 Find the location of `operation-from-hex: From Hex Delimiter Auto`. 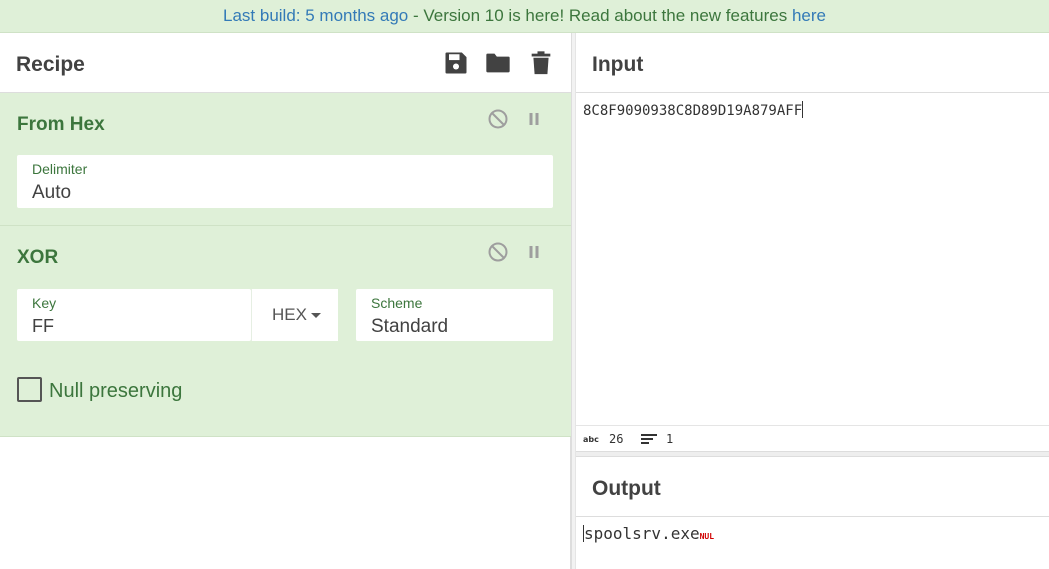

operation-from-hex: From Hex Delimiter Auto is located at coordinates (285, 159).